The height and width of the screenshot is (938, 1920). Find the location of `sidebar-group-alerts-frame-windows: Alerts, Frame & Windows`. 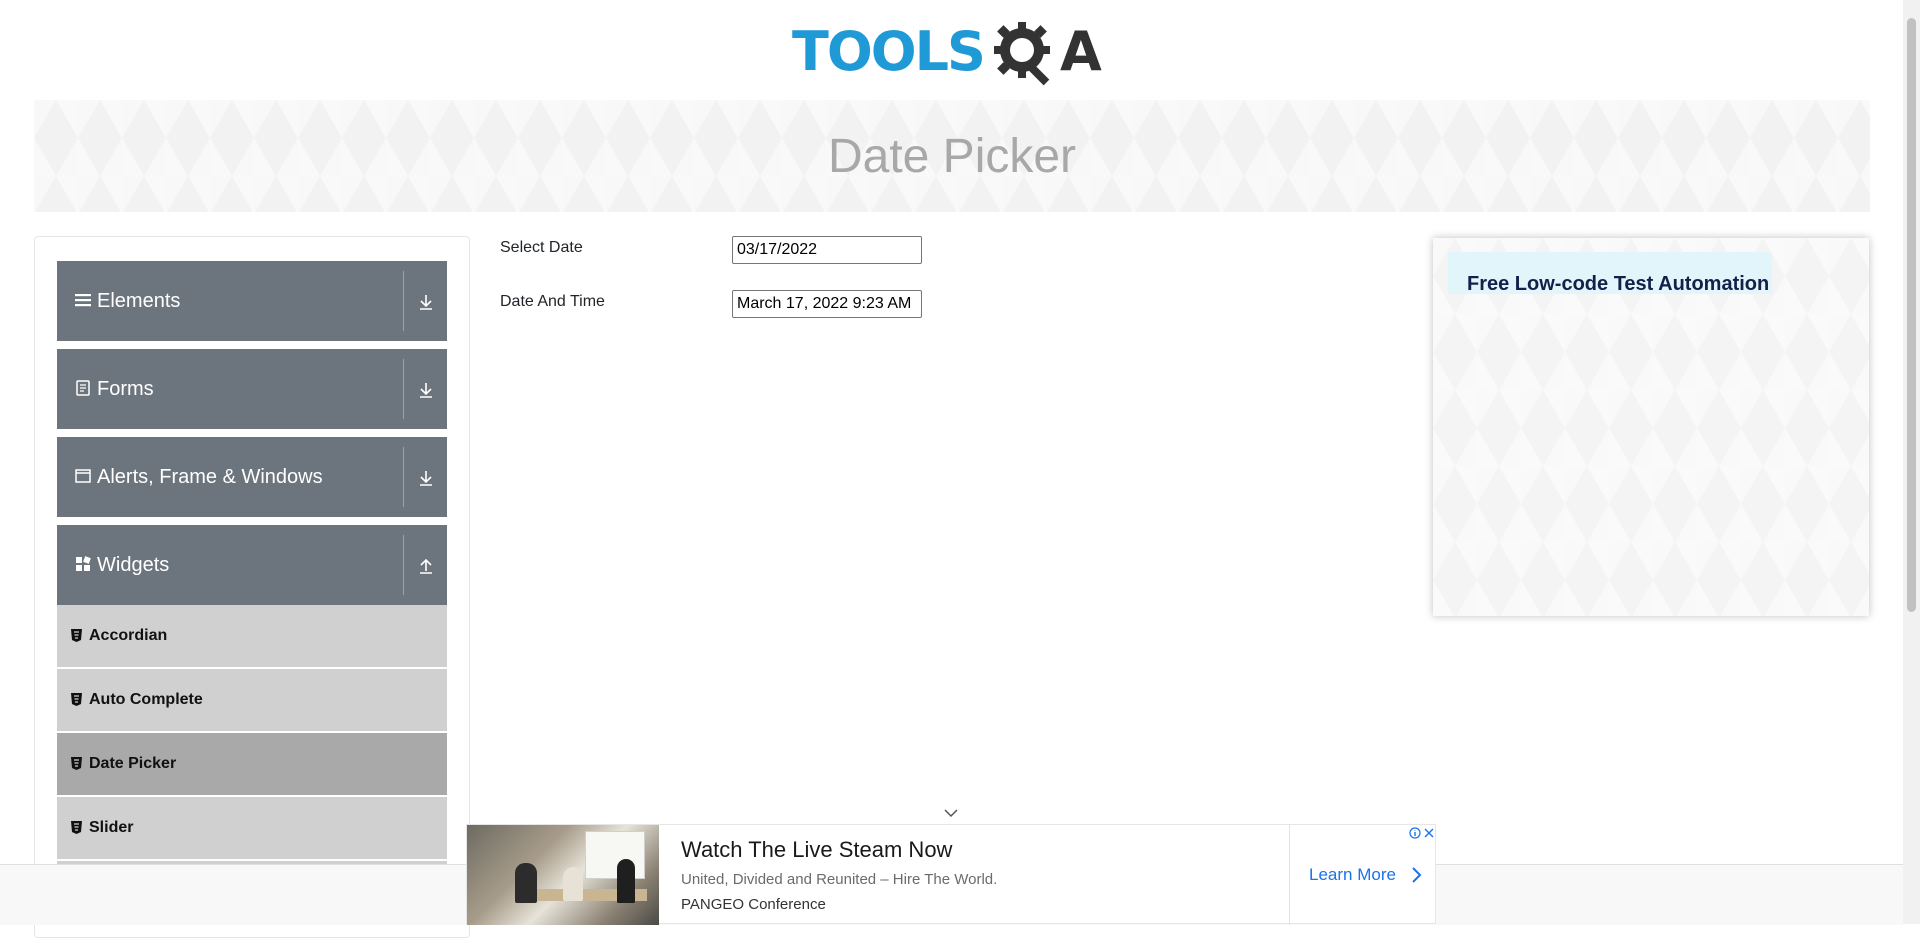

sidebar-group-alerts-frame-windows: Alerts, Frame & Windows is located at coordinates (252, 477).